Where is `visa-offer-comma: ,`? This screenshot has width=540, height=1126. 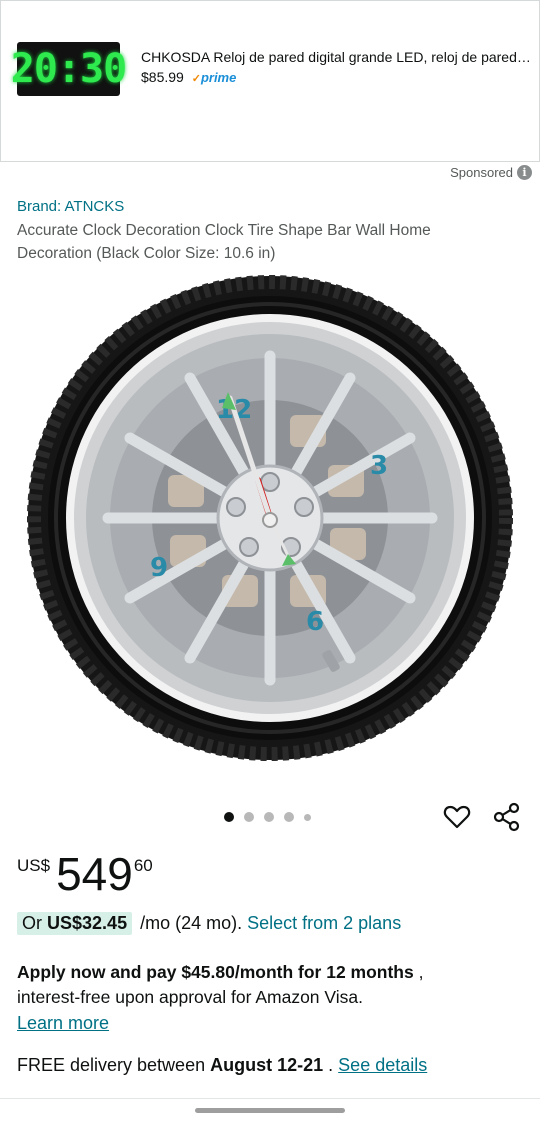
visa-offer-comma: , is located at coordinates (418, 972).